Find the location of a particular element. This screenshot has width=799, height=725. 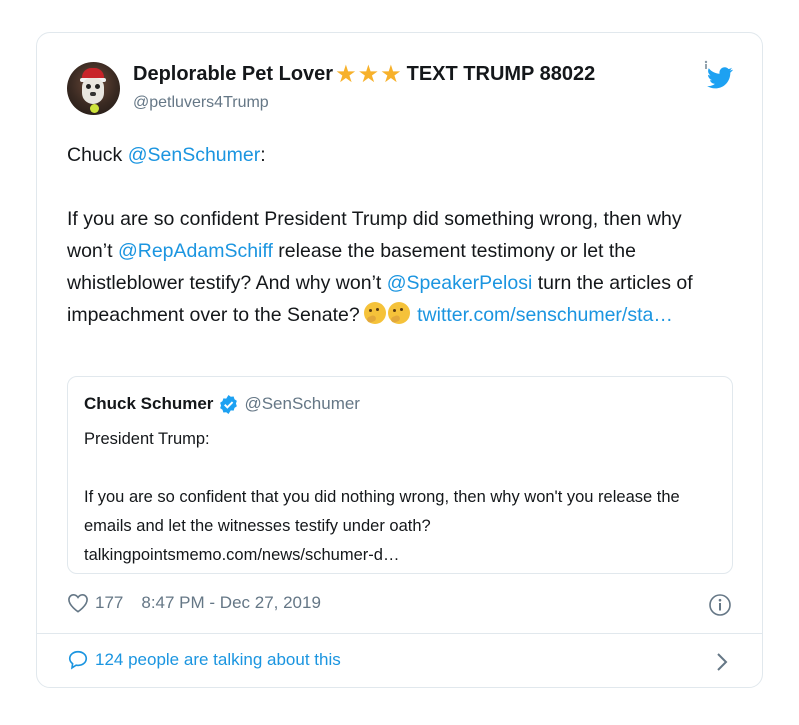

divider is located at coordinates (399, 633).